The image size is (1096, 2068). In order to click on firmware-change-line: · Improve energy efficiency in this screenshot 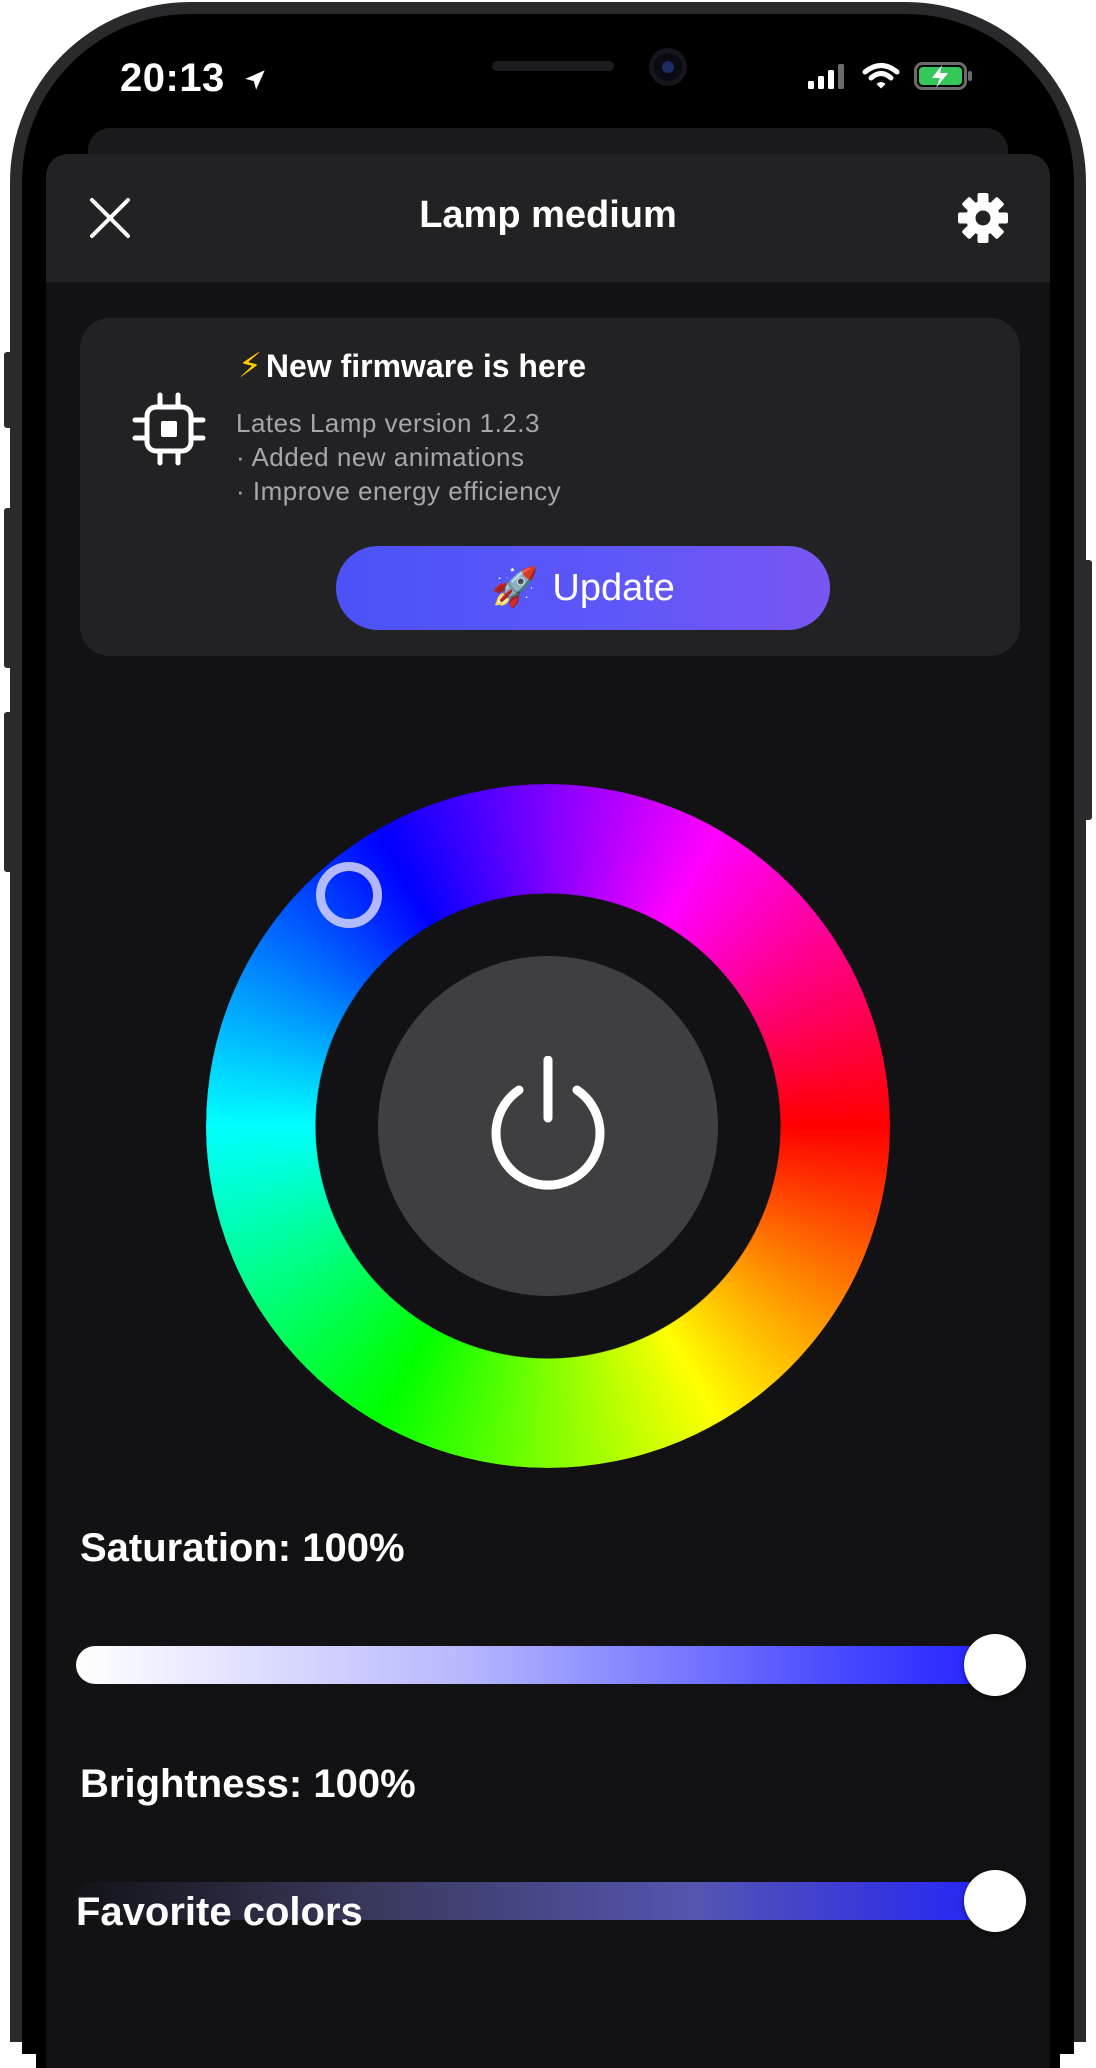, I will do `click(399, 491)`.